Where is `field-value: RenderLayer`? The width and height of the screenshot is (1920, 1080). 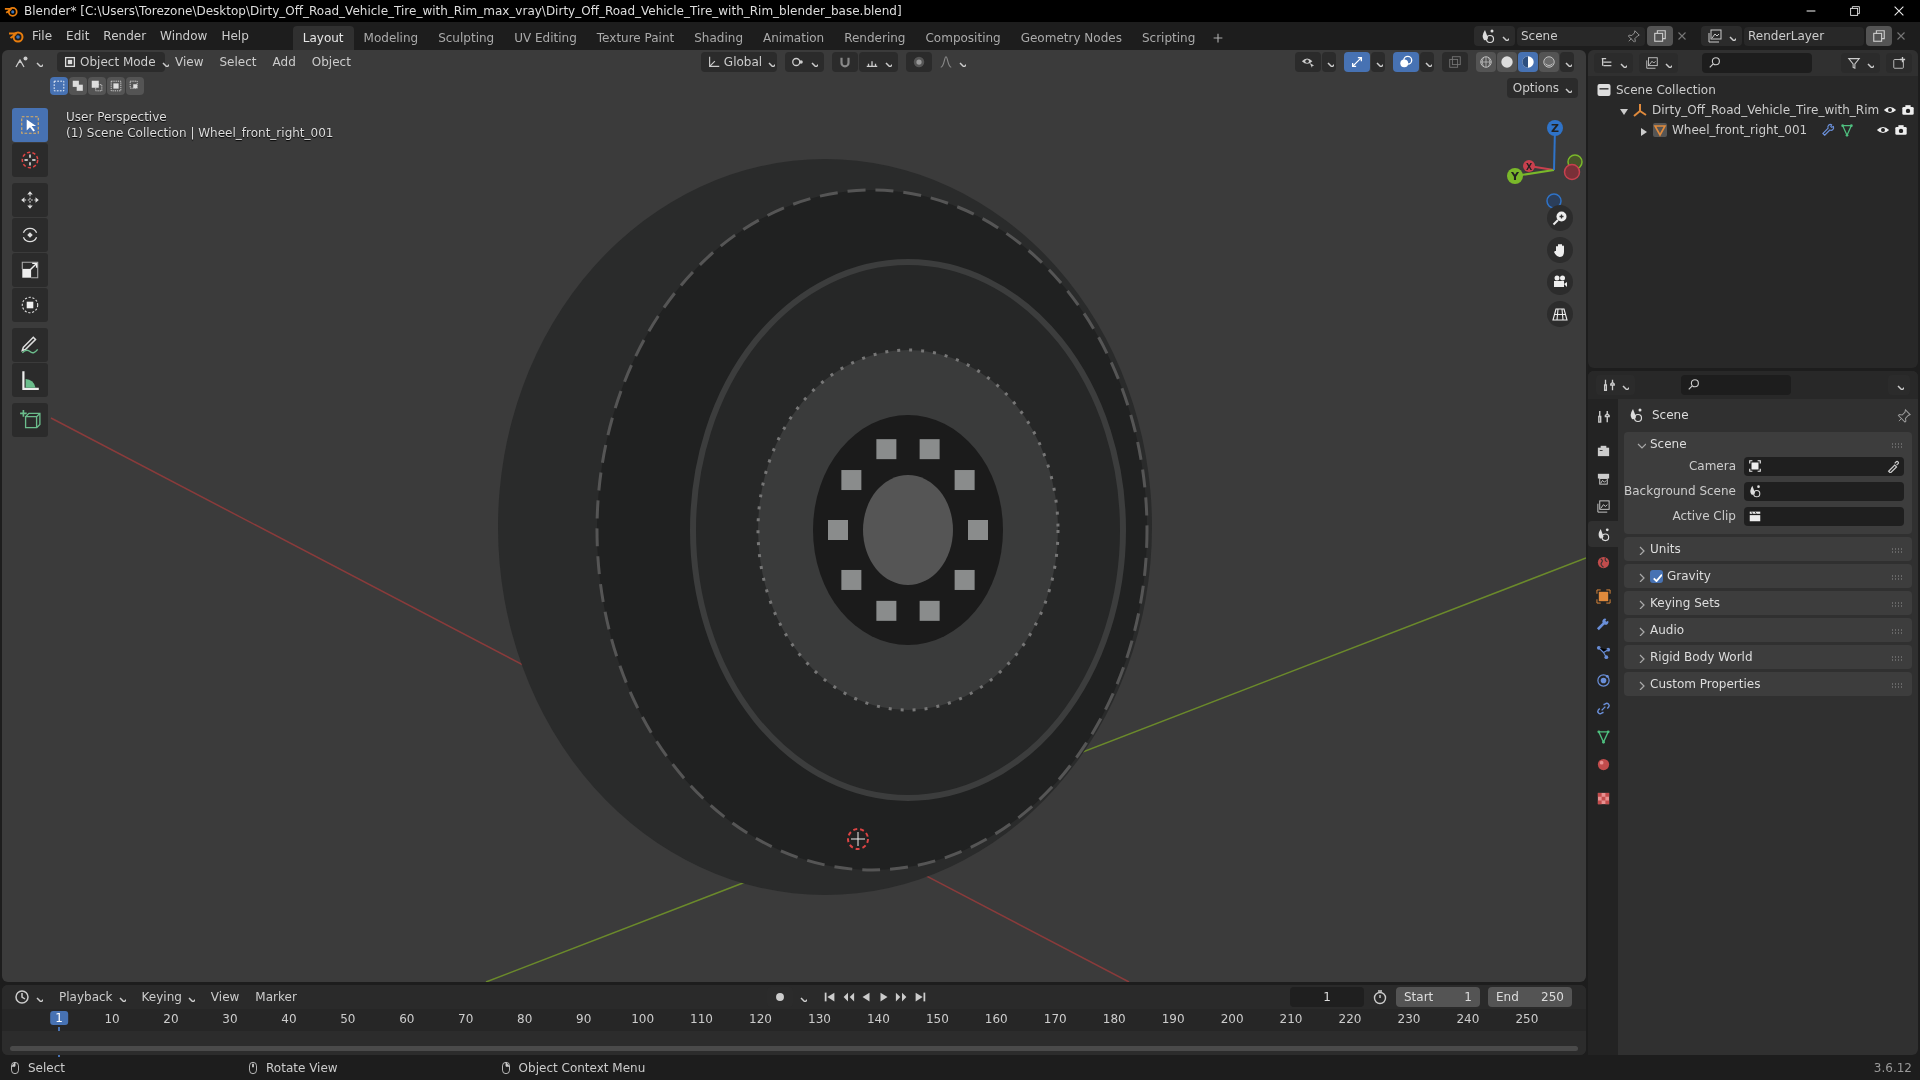 field-value: RenderLayer is located at coordinates (1786, 36).